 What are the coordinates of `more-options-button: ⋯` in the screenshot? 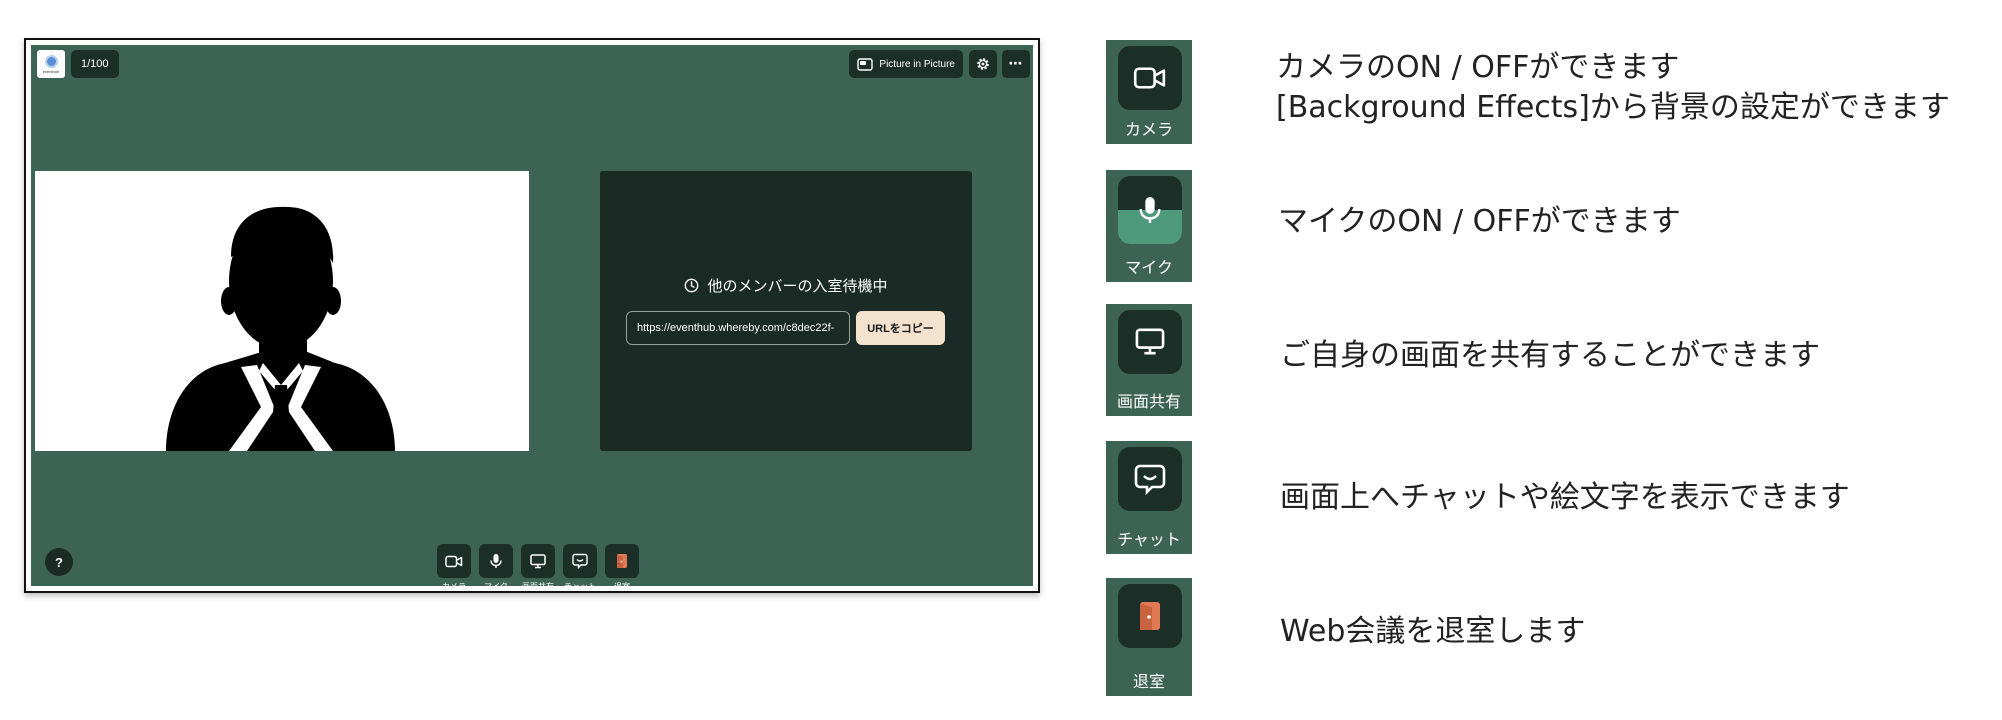 It's located at (1016, 64).